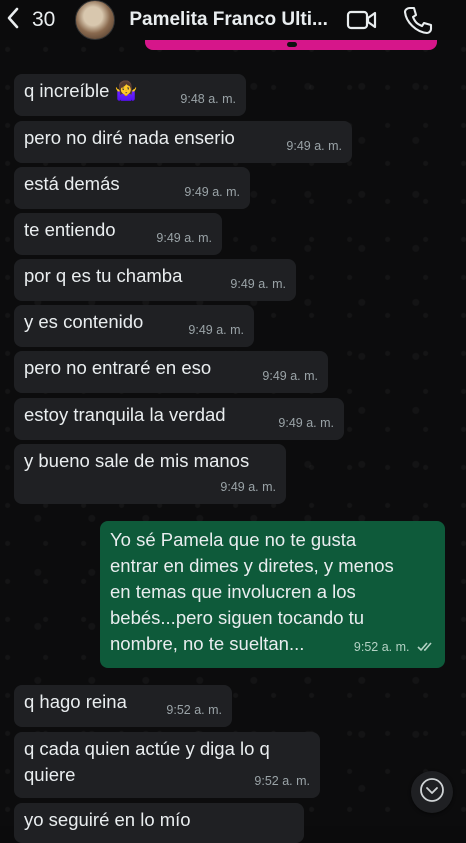 The width and height of the screenshot is (466, 843). What do you see at coordinates (137, 460) in the screenshot?
I see `message-text: y bueno sale de mis manos` at bounding box center [137, 460].